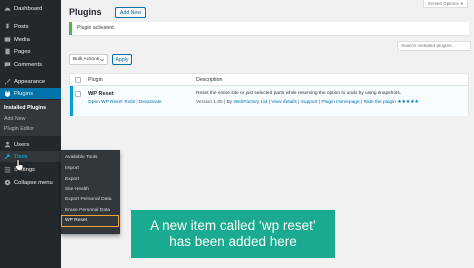  I want to click on menu-label: Comments, so click(28, 64).